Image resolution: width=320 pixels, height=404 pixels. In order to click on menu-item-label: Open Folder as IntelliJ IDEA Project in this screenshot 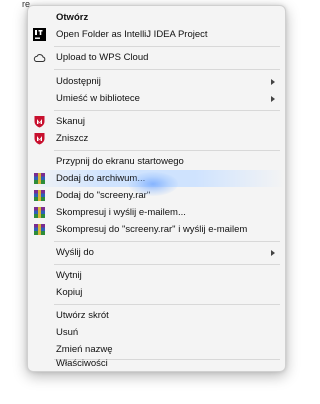, I will do `click(132, 34)`.